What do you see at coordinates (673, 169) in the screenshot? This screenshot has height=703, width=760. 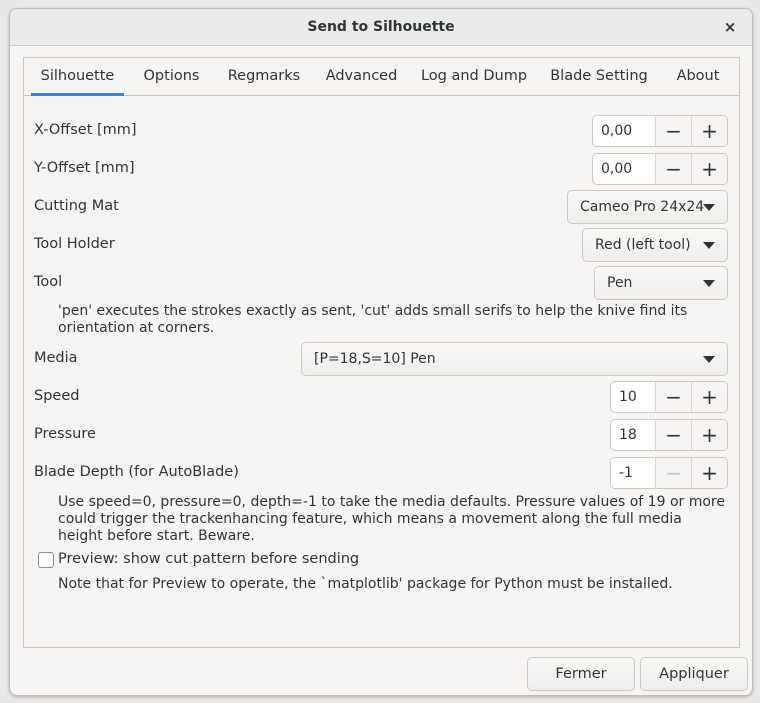 I see `y-offset-minus-icon: −` at bounding box center [673, 169].